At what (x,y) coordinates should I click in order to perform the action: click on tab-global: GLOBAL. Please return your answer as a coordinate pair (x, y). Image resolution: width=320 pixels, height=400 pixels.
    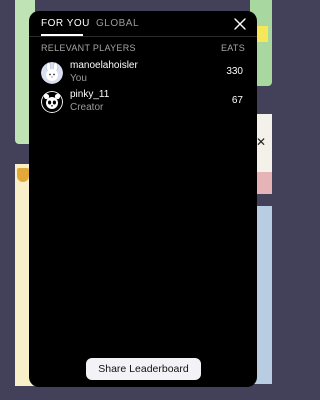
    Looking at the image, I should click on (117, 23).